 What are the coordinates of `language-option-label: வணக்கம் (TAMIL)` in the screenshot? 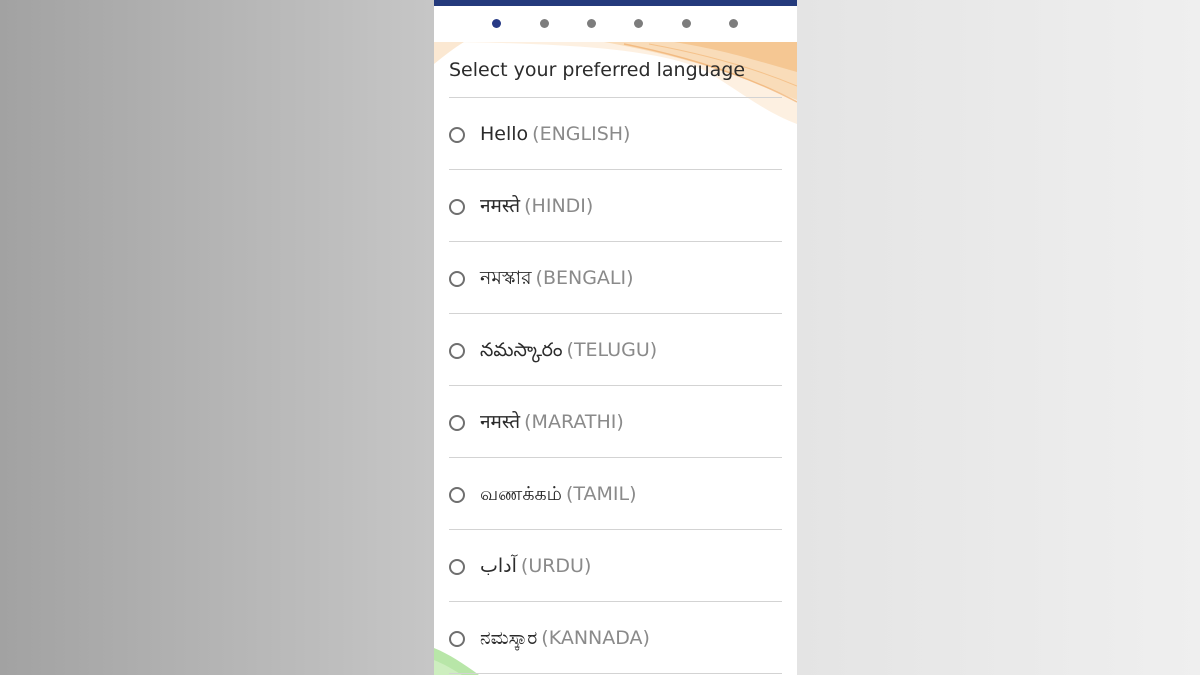 It's located at (558, 493).